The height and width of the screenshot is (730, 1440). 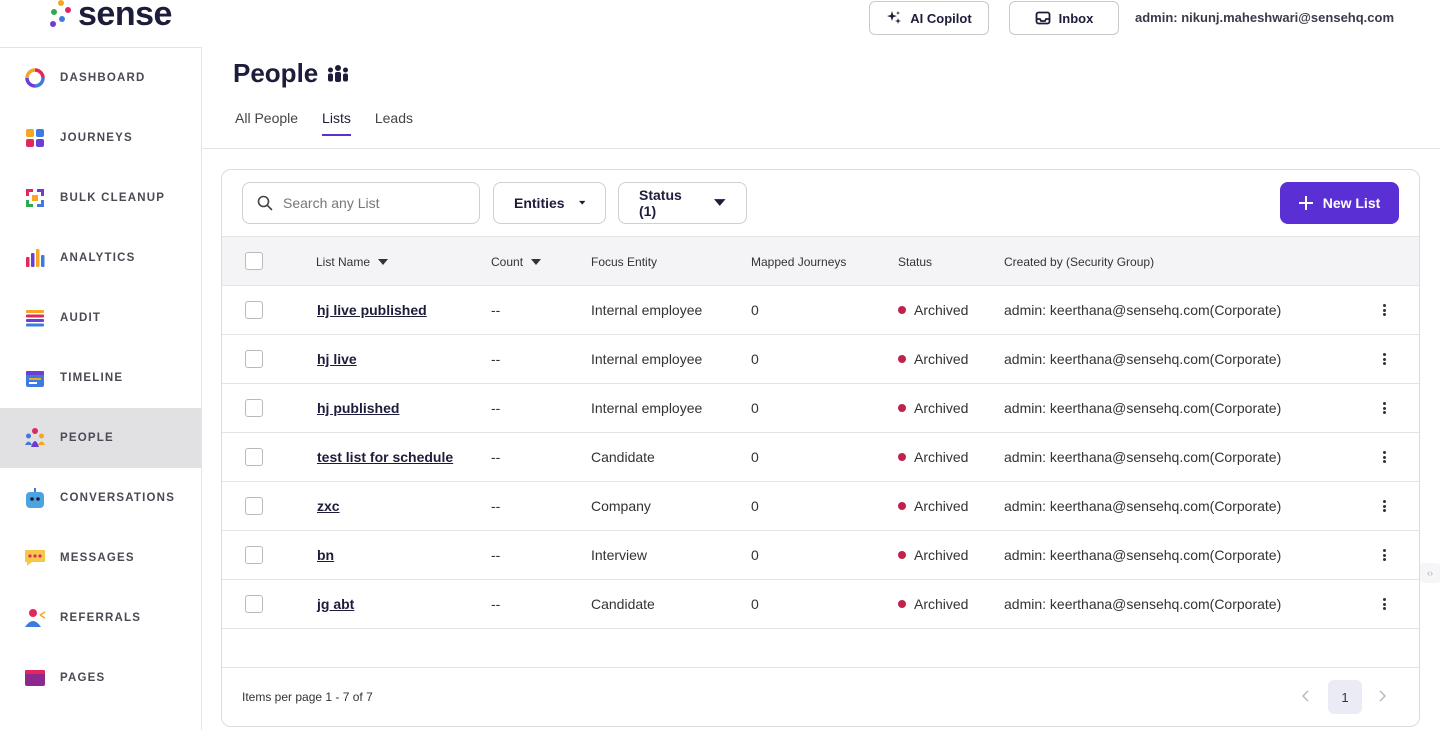 I want to click on sidebar-item-bulk-cleanup: BULK CLEANUP, so click(x=100, y=198).